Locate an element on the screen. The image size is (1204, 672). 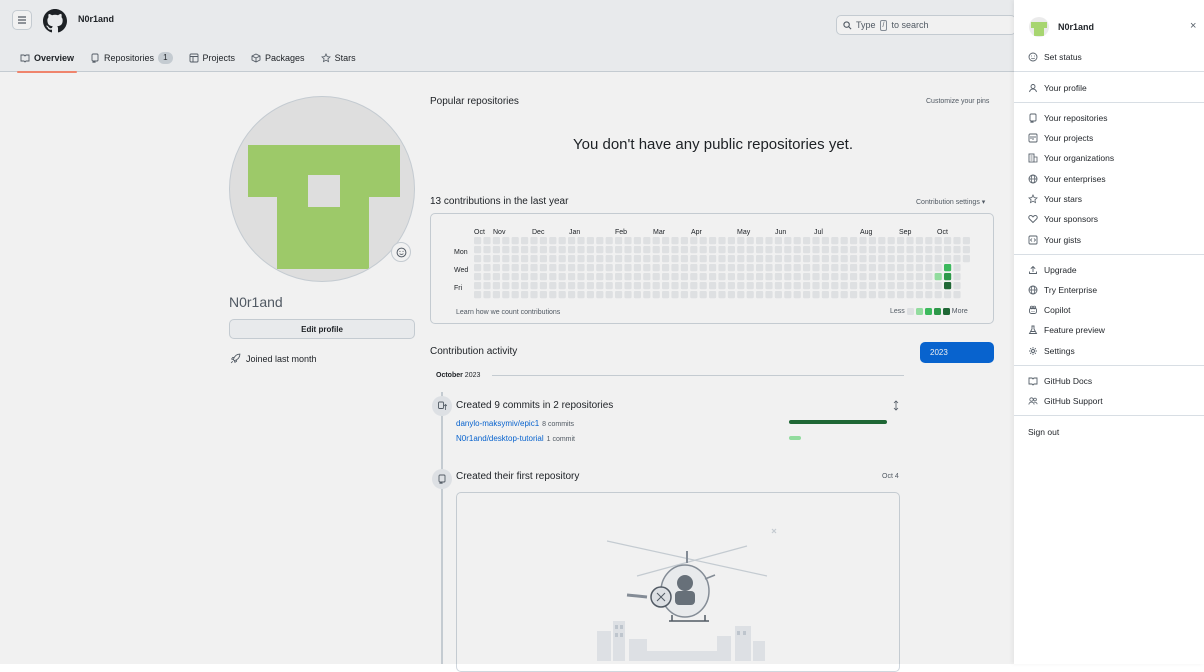
search-input: Type / to search is located at coordinates (926, 25).